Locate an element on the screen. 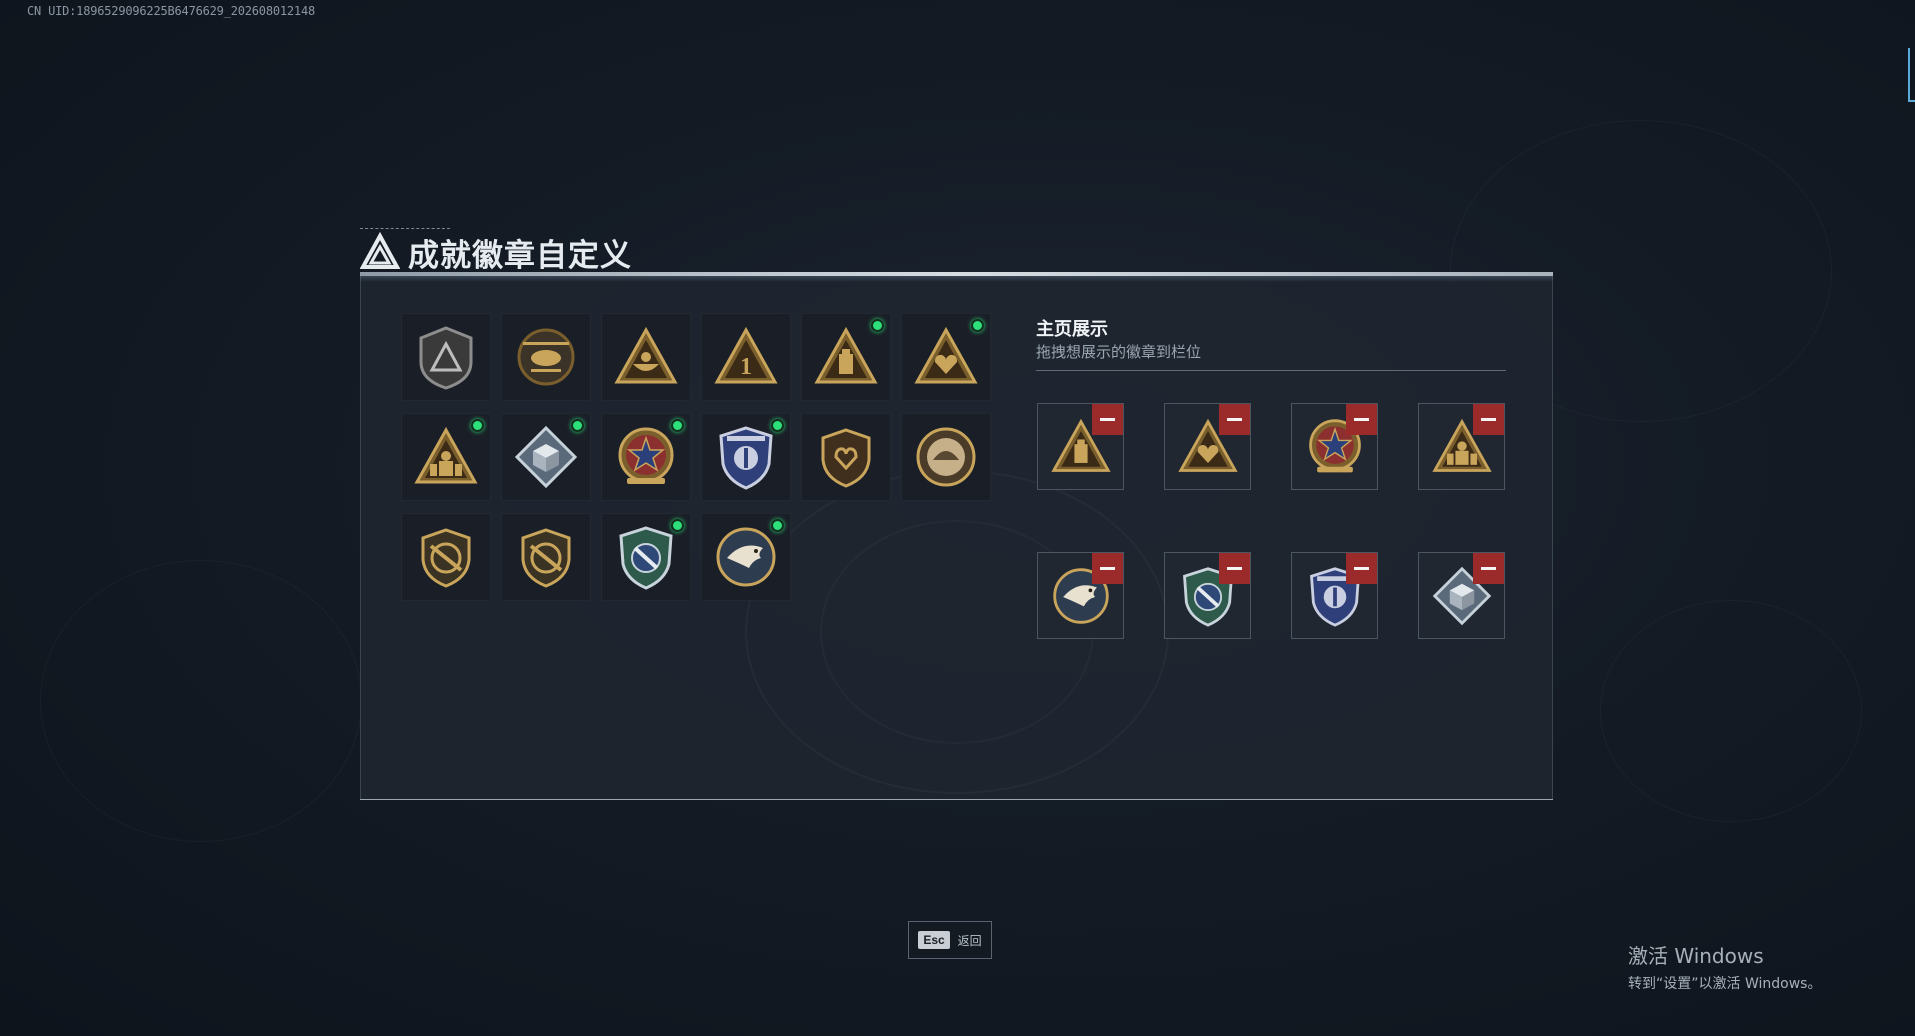 This screenshot has height=1036, width=1915. page-title-row: 成就徽章自定义 is located at coordinates (496, 252).